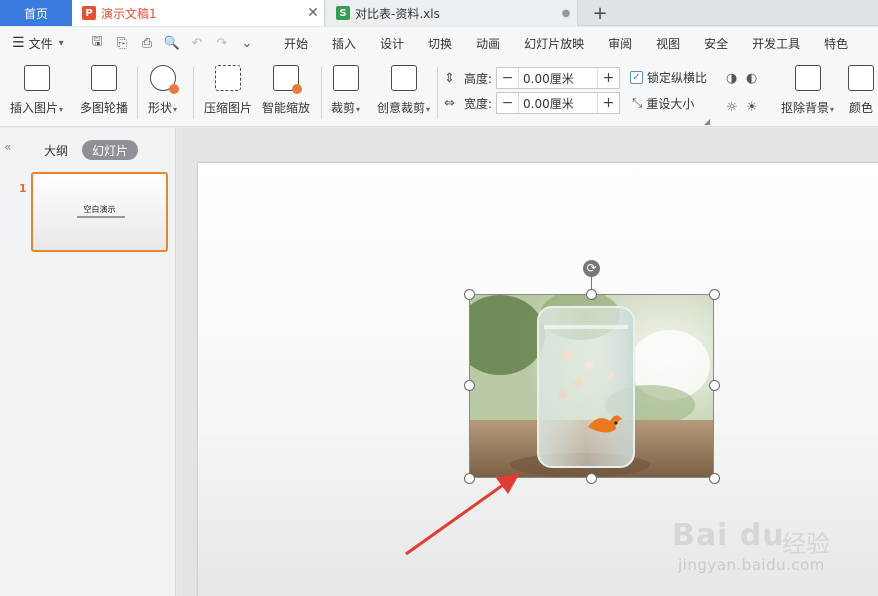 This screenshot has width=878, height=596. What do you see at coordinates (608, 78) in the screenshot?
I see `height-increase-button: +` at bounding box center [608, 78].